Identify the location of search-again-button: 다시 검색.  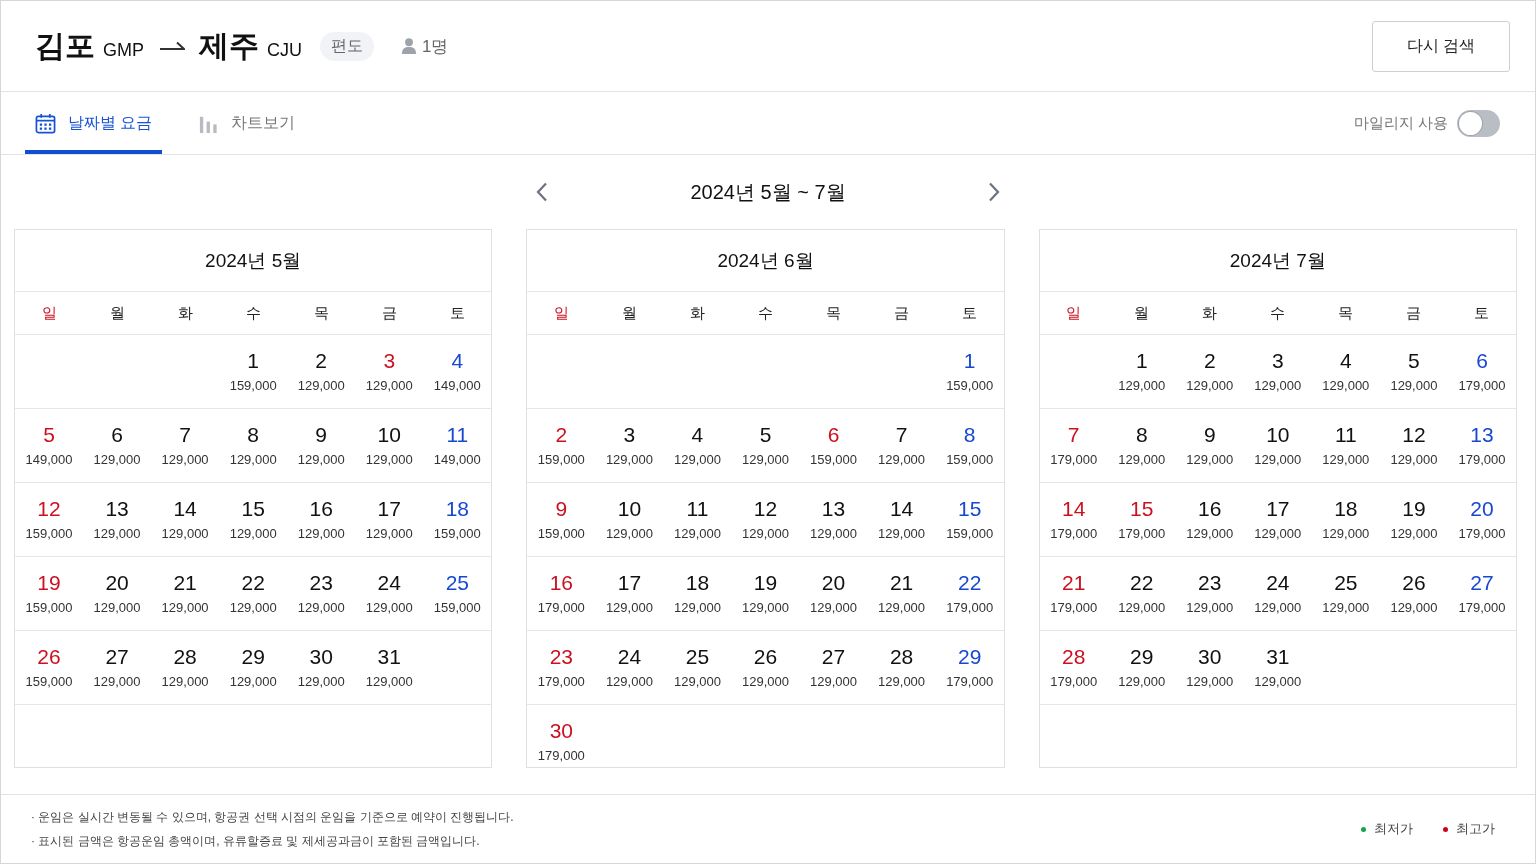
(1441, 46).